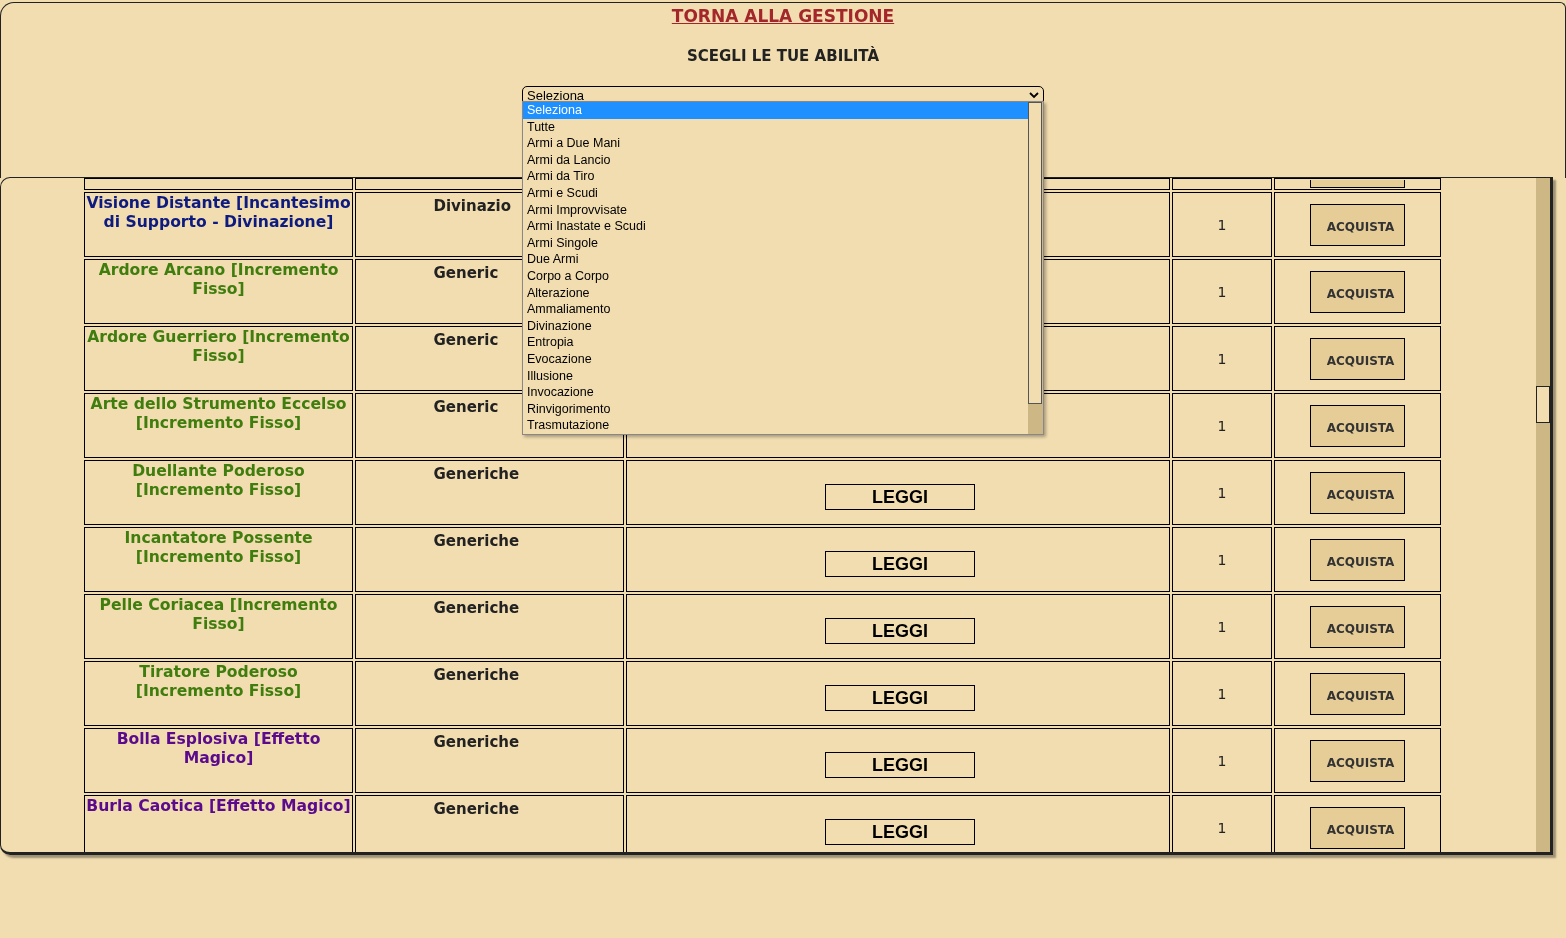 This screenshot has width=1566, height=938. I want to click on dropdown-option: Tutte, so click(775, 127).